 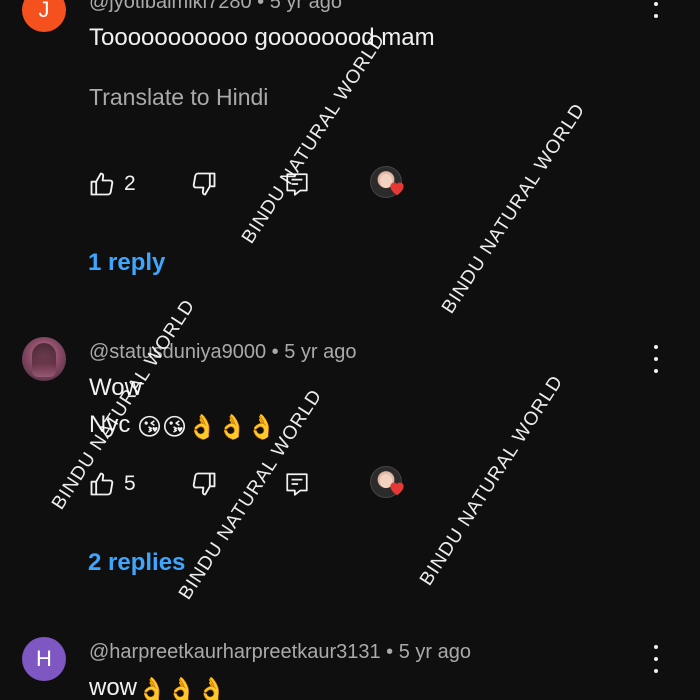 I want to click on like-count: 5, so click(x=130, y=483).